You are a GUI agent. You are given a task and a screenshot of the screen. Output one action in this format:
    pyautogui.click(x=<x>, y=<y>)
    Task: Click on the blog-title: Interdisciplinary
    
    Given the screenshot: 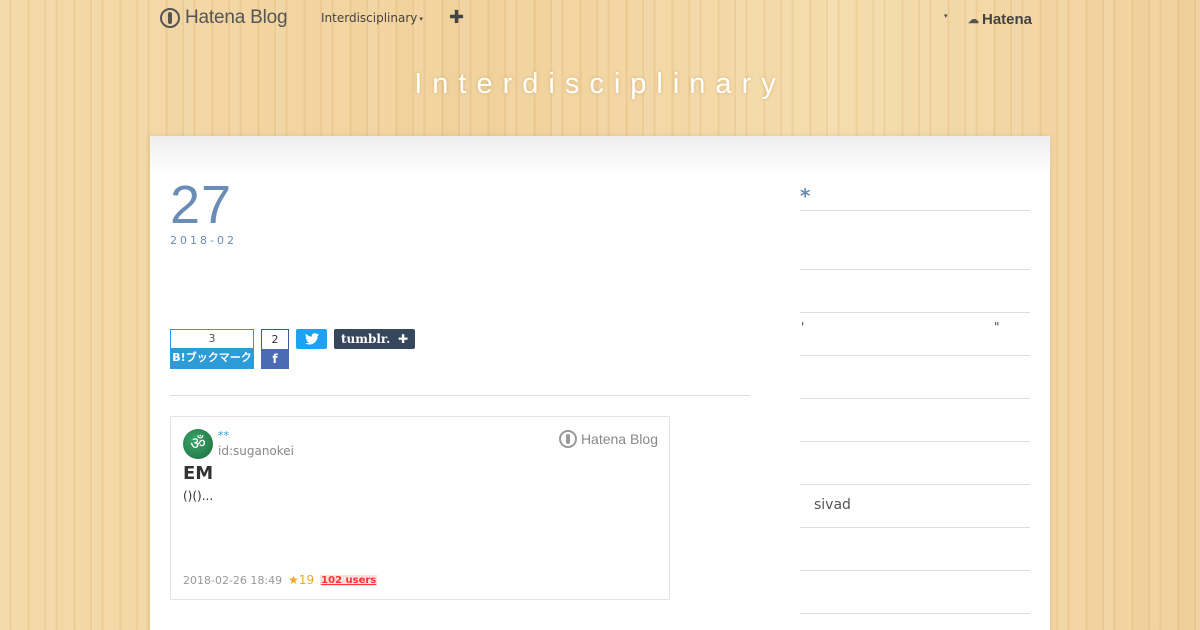 What is the action you would take?
    pyautogui.click(x=600, y=84)
    